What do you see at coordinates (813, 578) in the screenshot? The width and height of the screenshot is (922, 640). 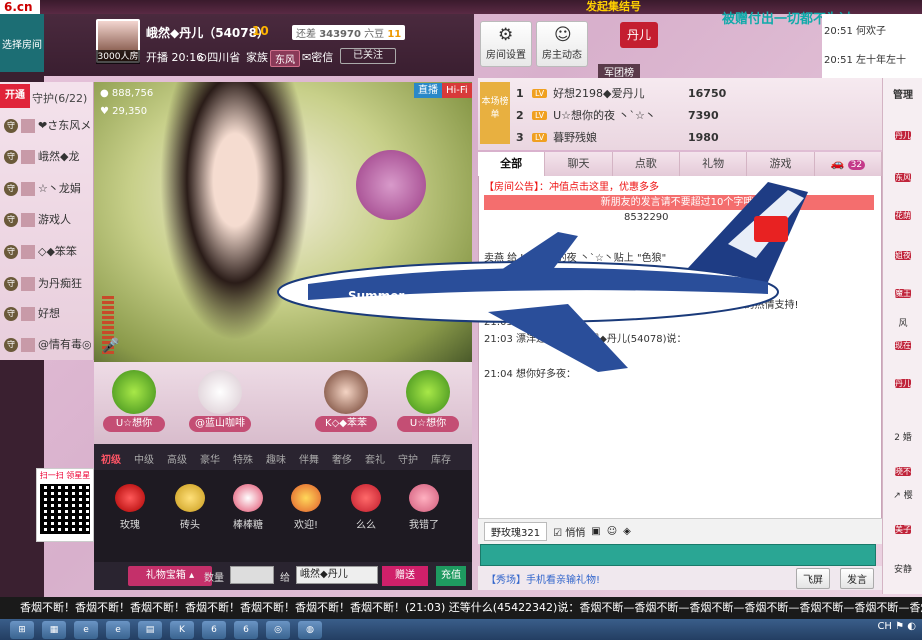 I see `fly-screen-button: 飞屏` at bounding box center [813, 578].